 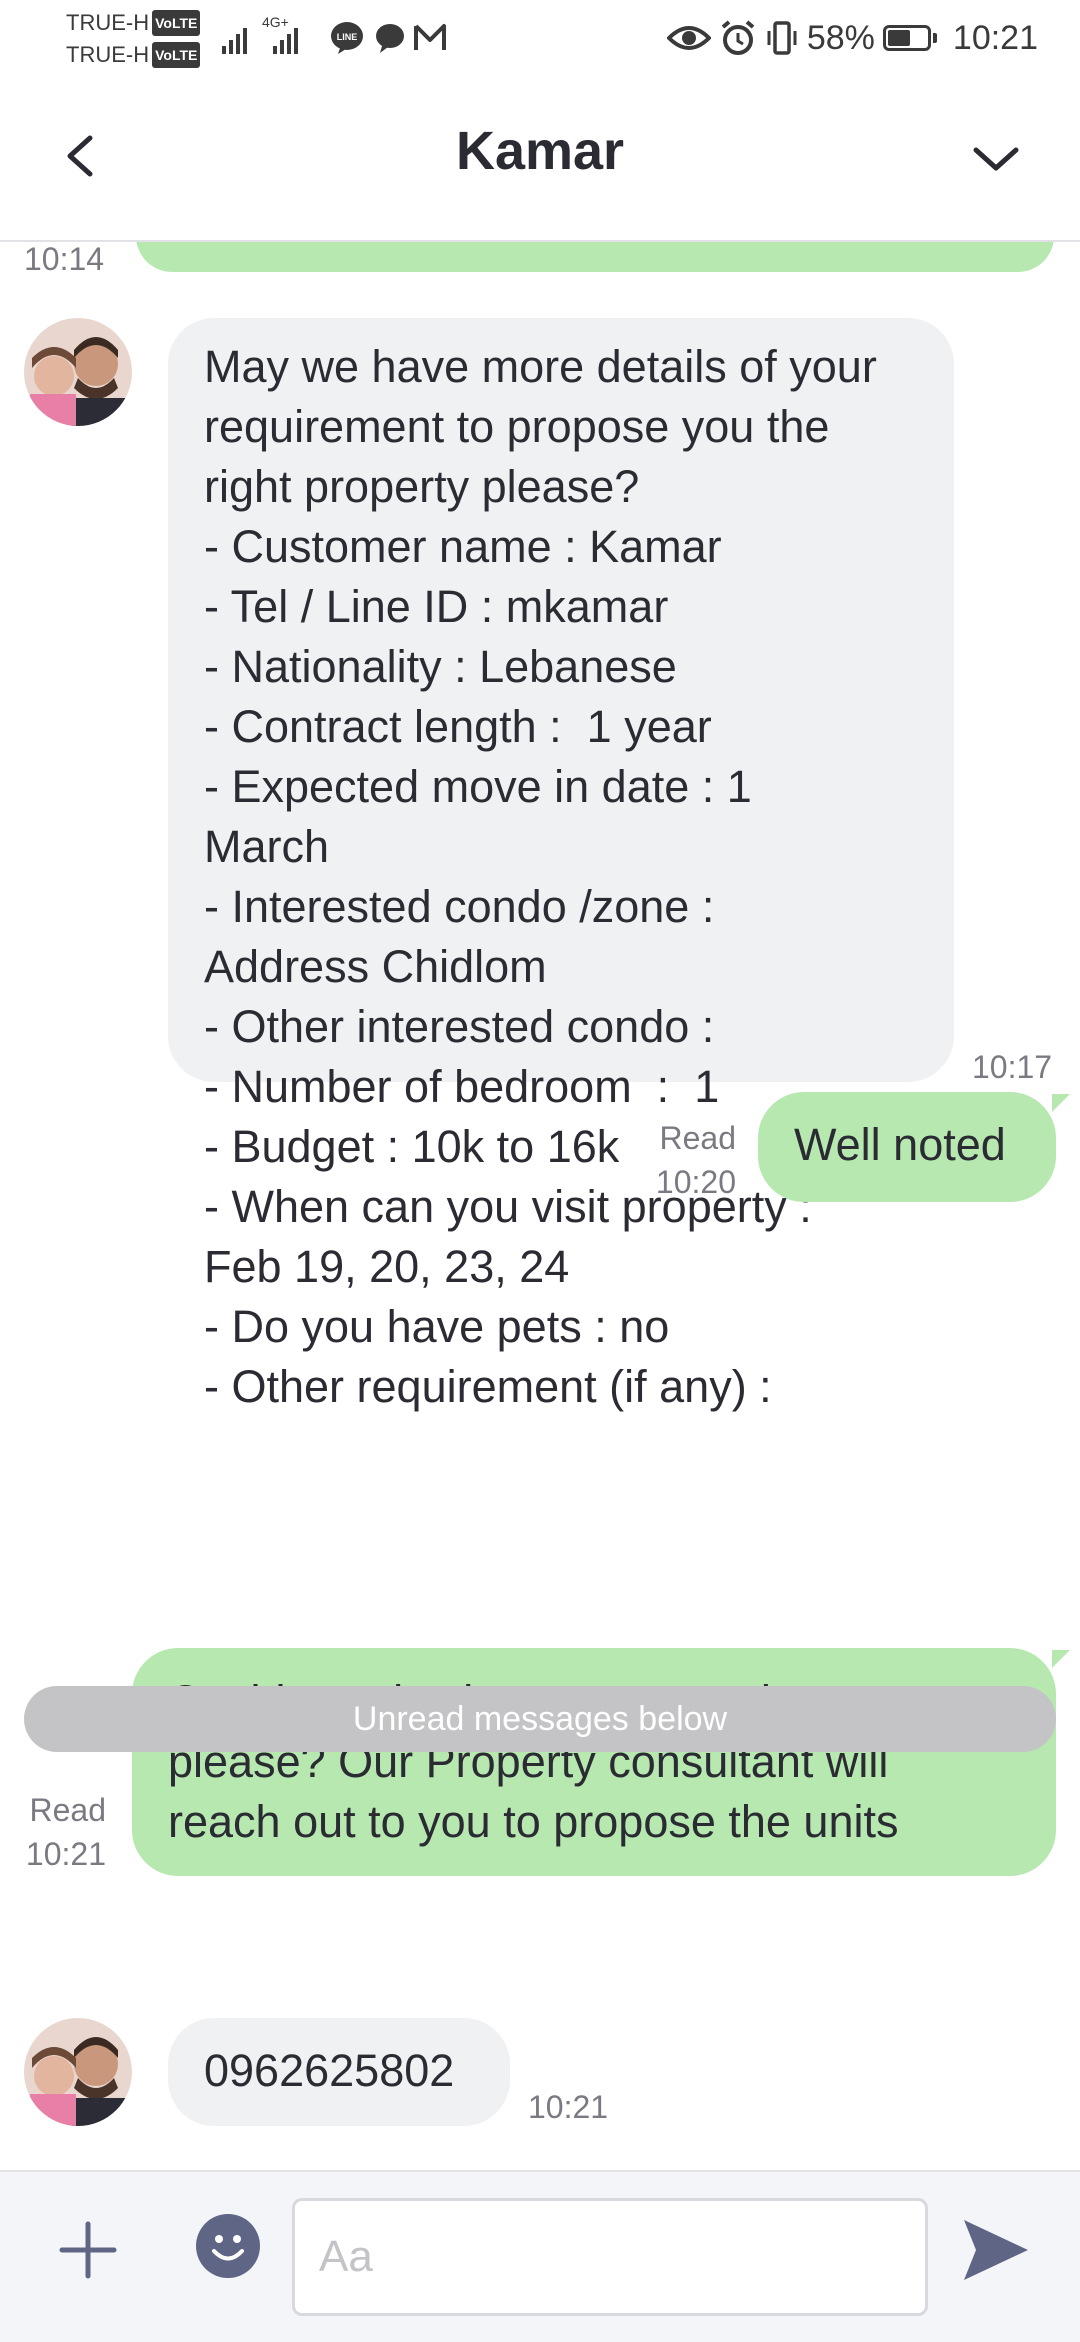 I want to click on message-line: - Nationality : Lebanese, so click(x=440, y=666).